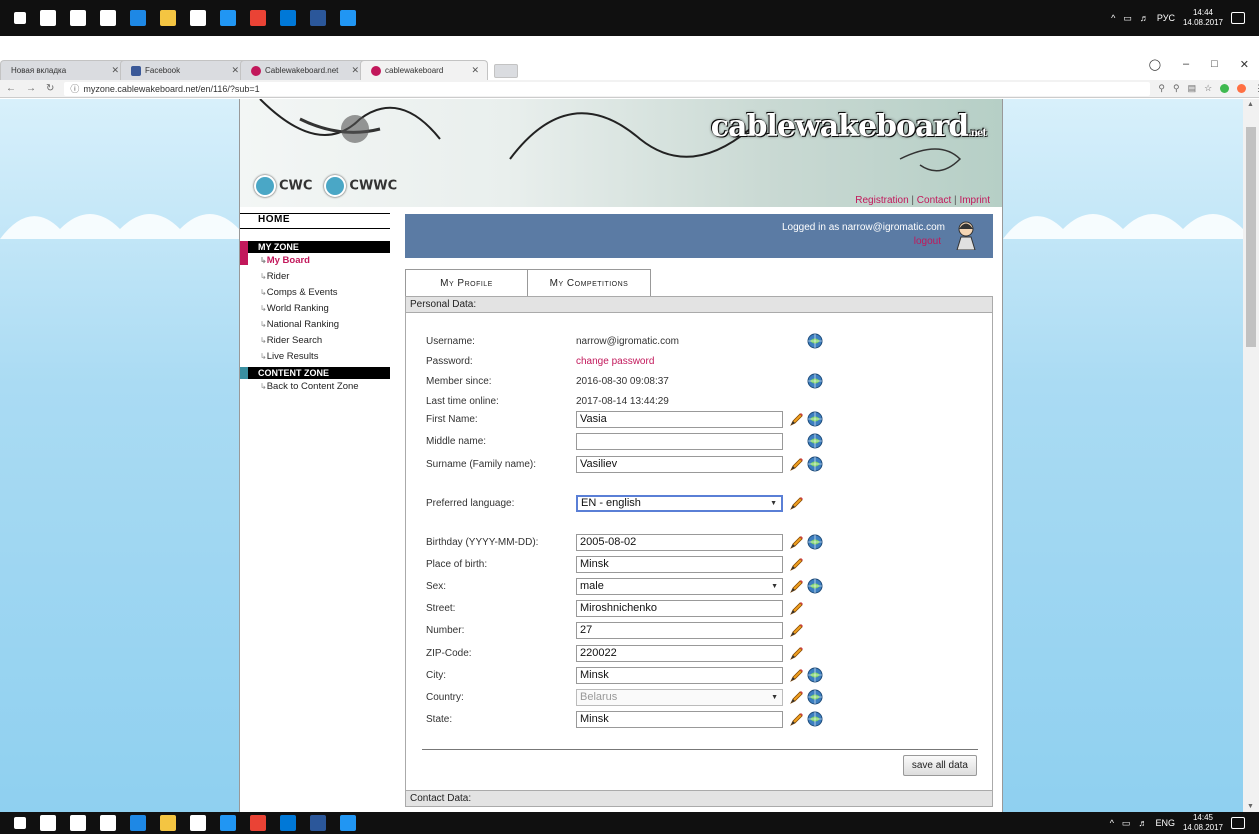 Image resolution: width=1259 pixels, height=834 pixels. I want to click on extension-icon, so click(1242, 88).